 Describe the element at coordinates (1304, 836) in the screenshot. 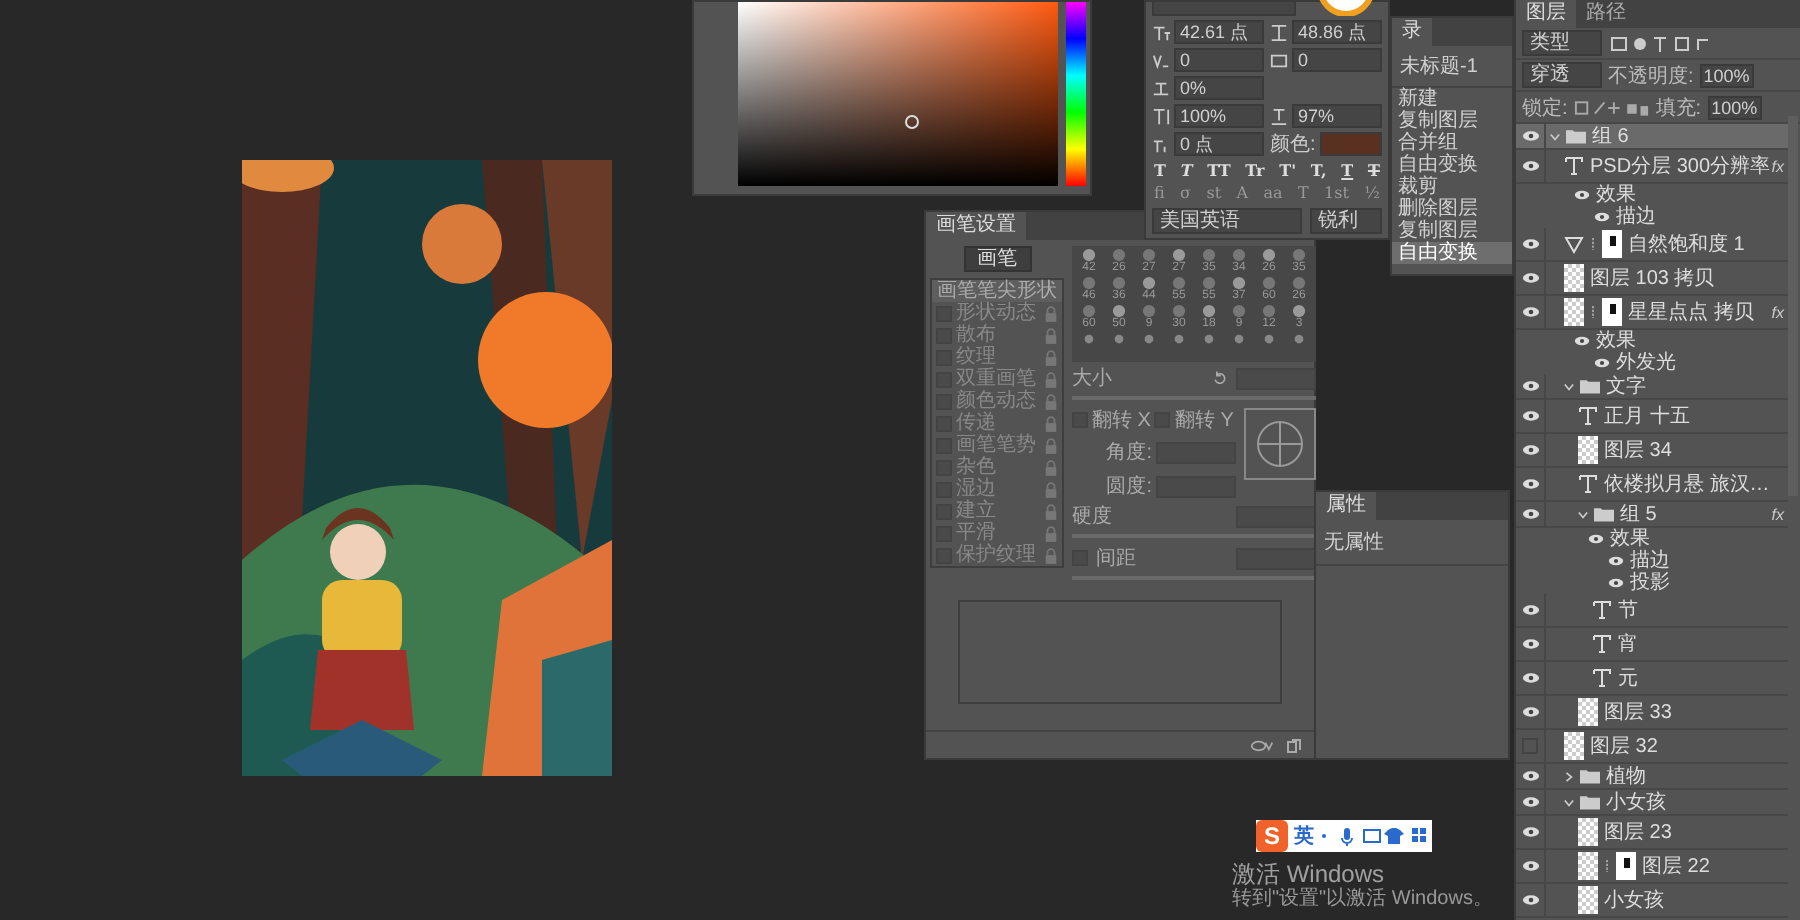

I see `ime-mode-toggle: 英` at that location.